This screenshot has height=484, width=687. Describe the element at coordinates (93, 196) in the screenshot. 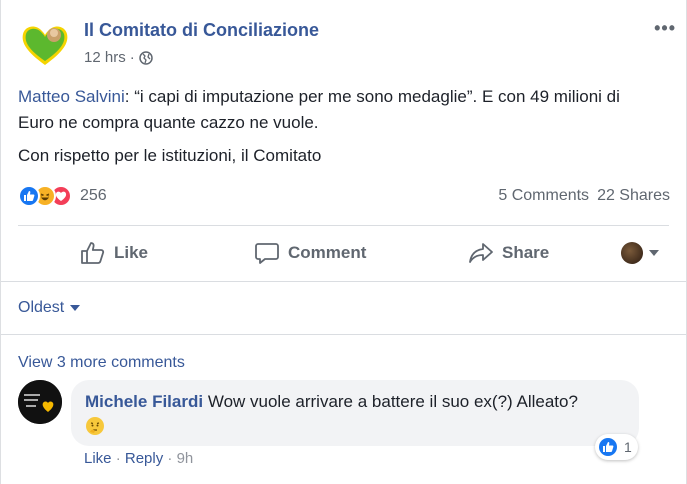

I see `reaction-count: 256` at that location.